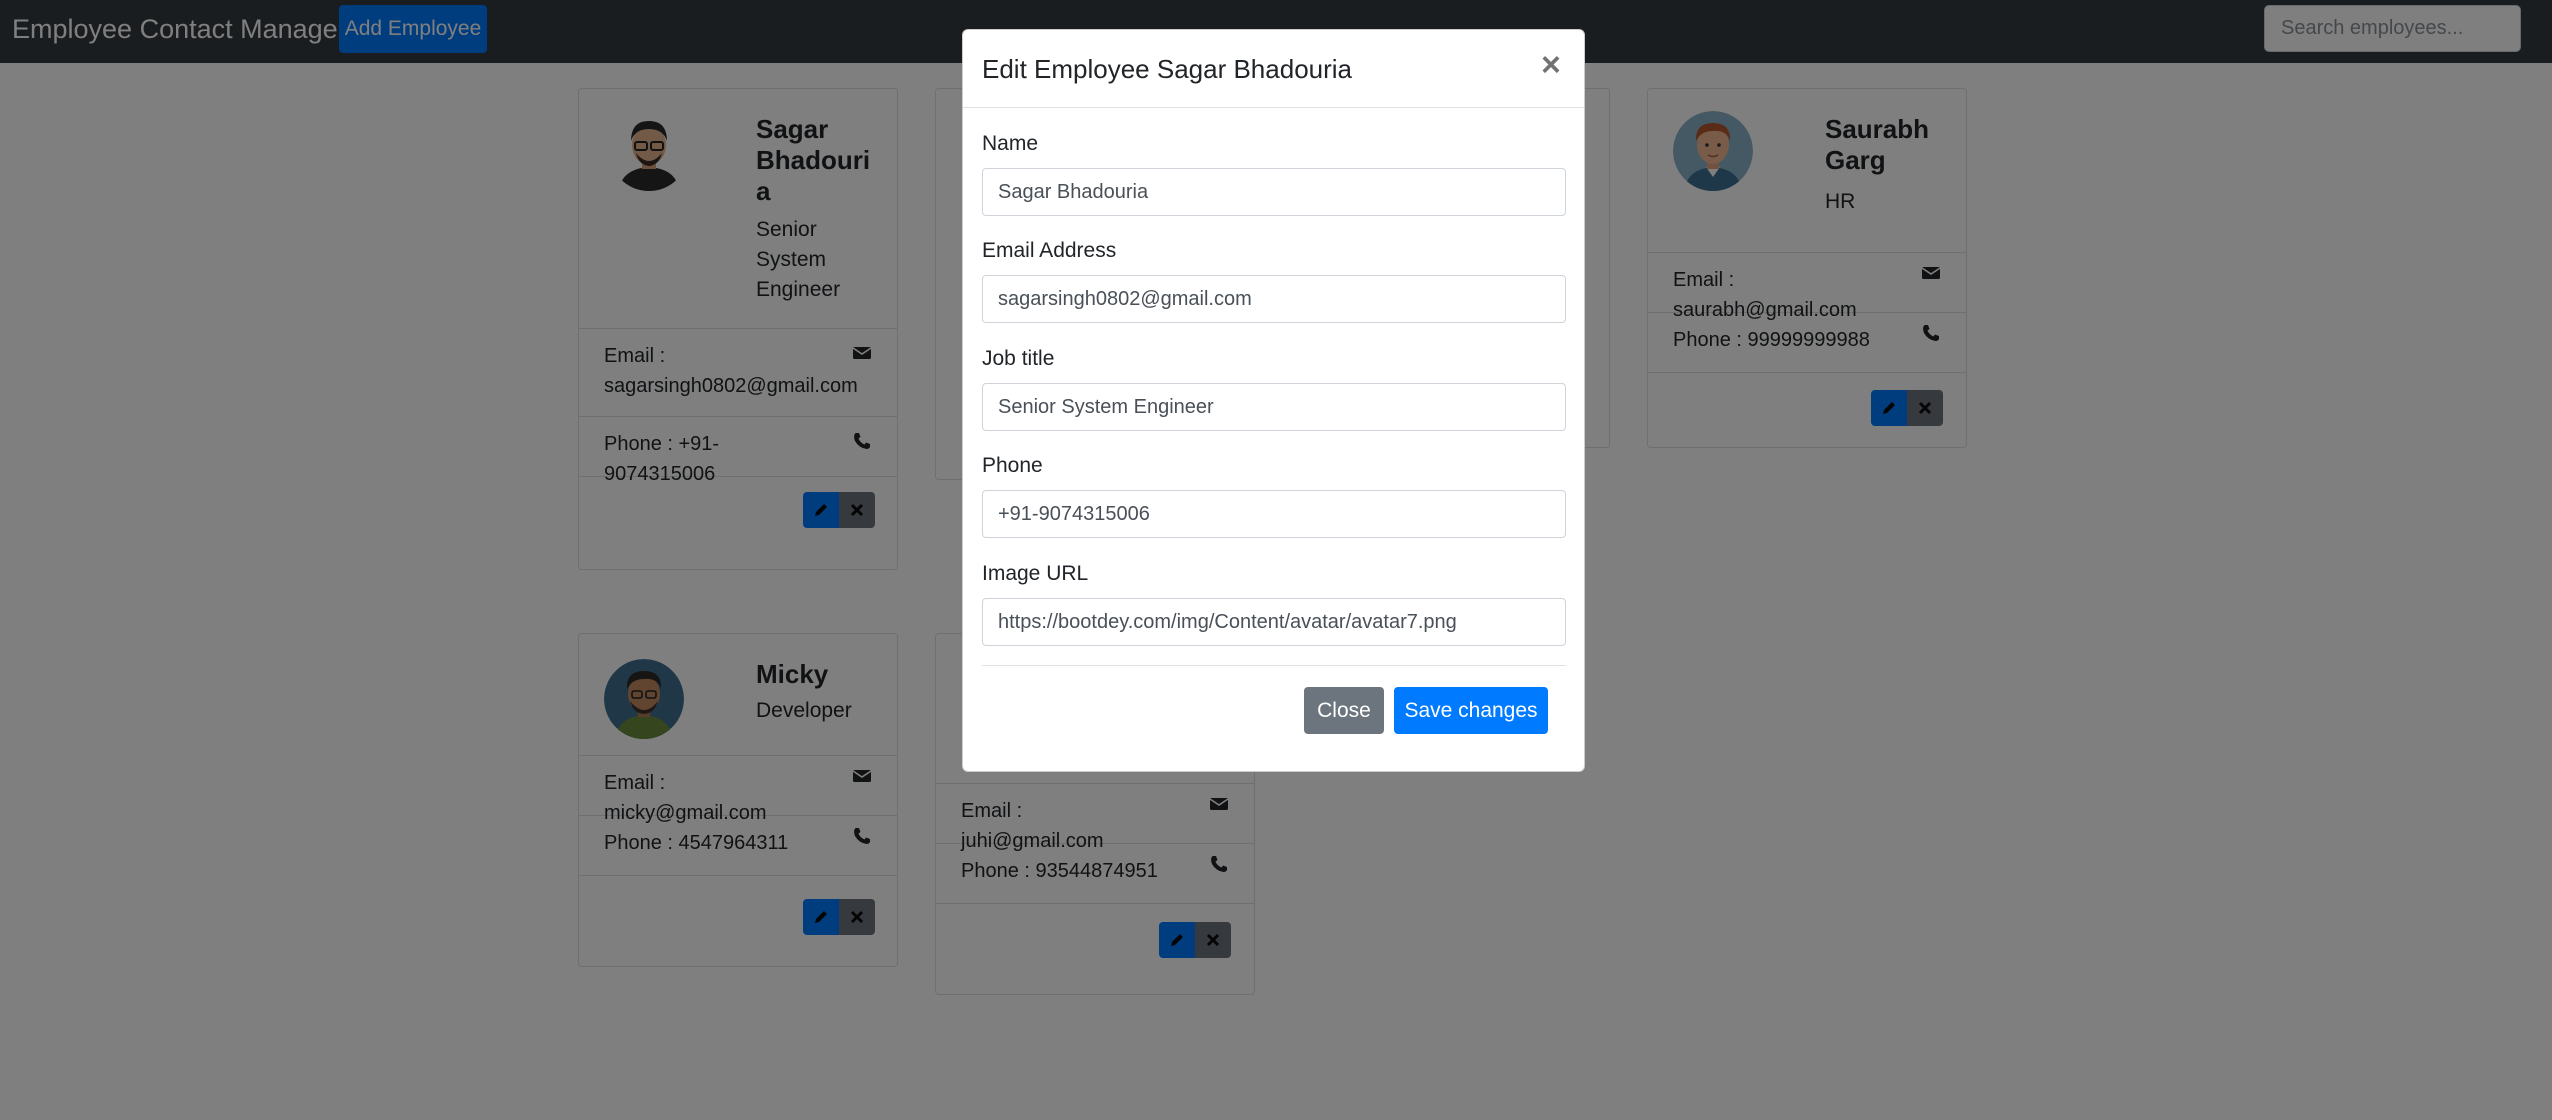  What do you see at coordinates (1274, 622) in the screenshot?
I see `image-url-field` at bounding box center [1274, 622].